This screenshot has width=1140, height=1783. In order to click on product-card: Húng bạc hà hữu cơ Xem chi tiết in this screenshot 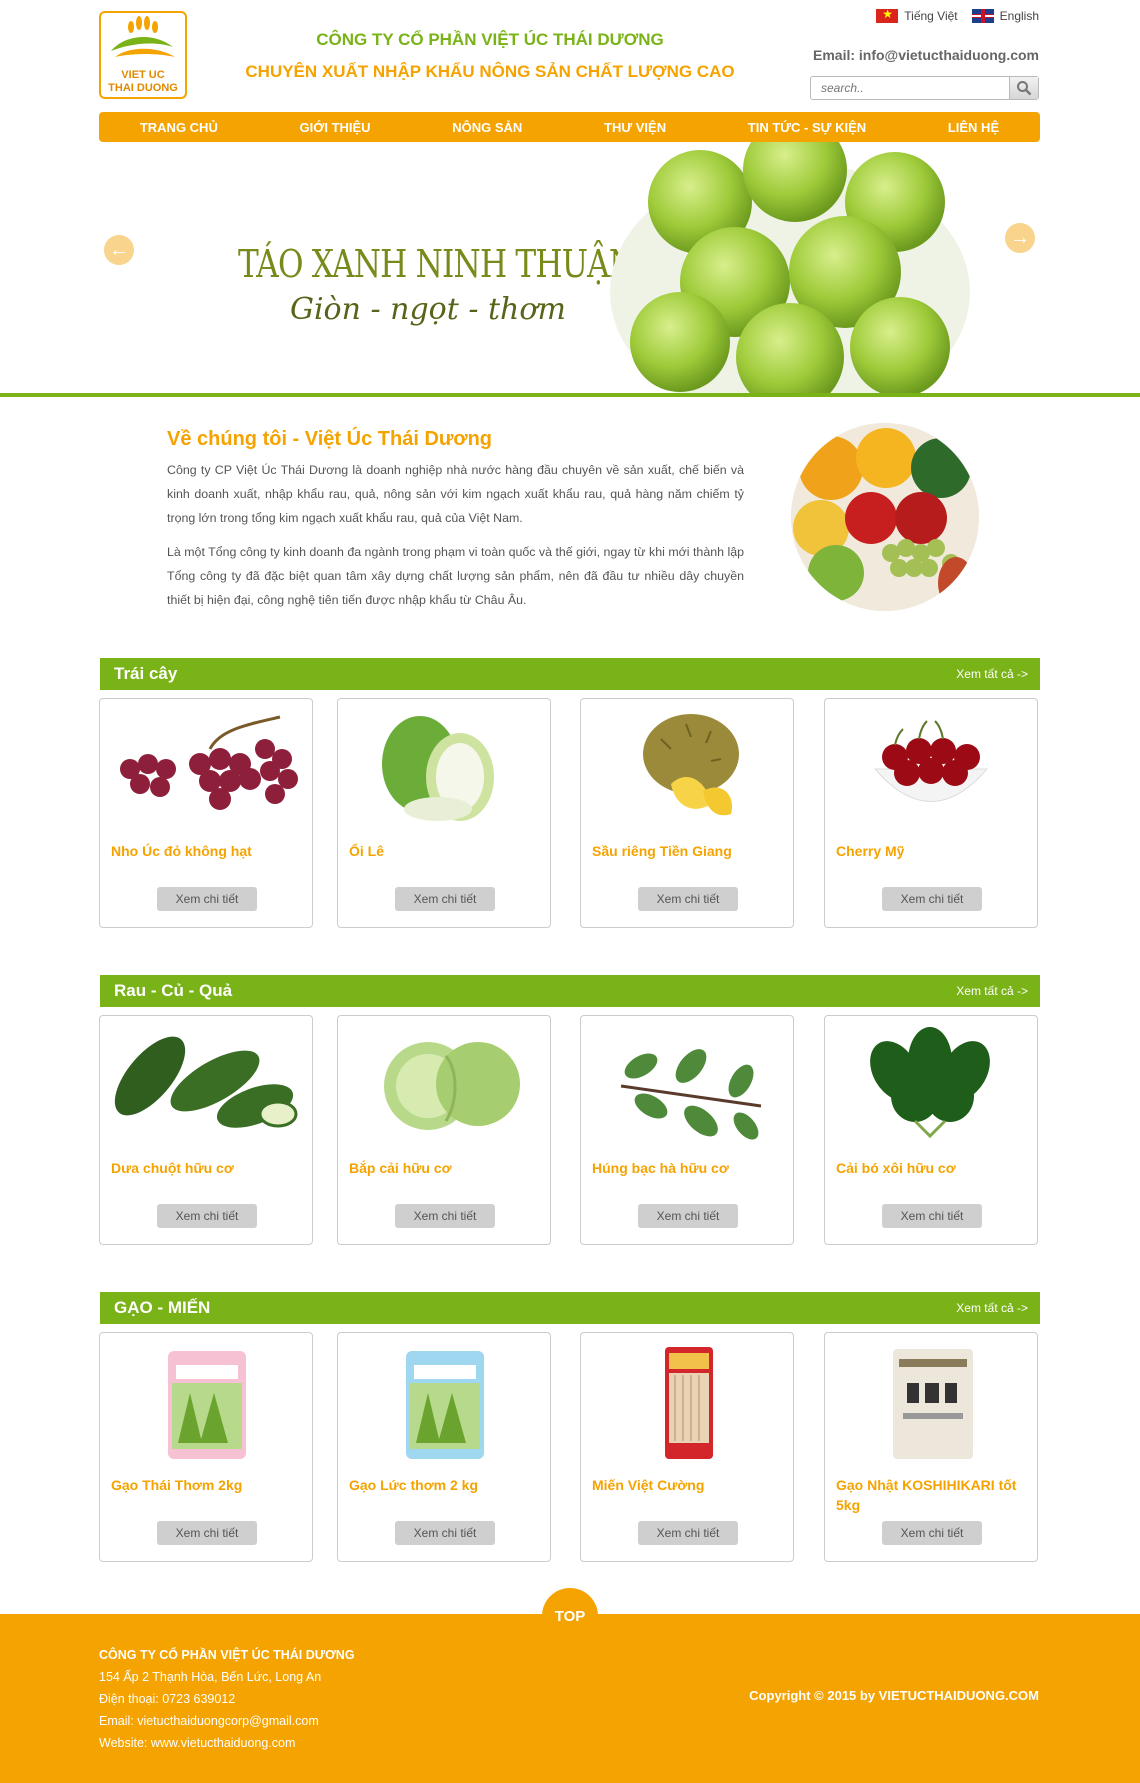, I will do `click(687, 1130)`.